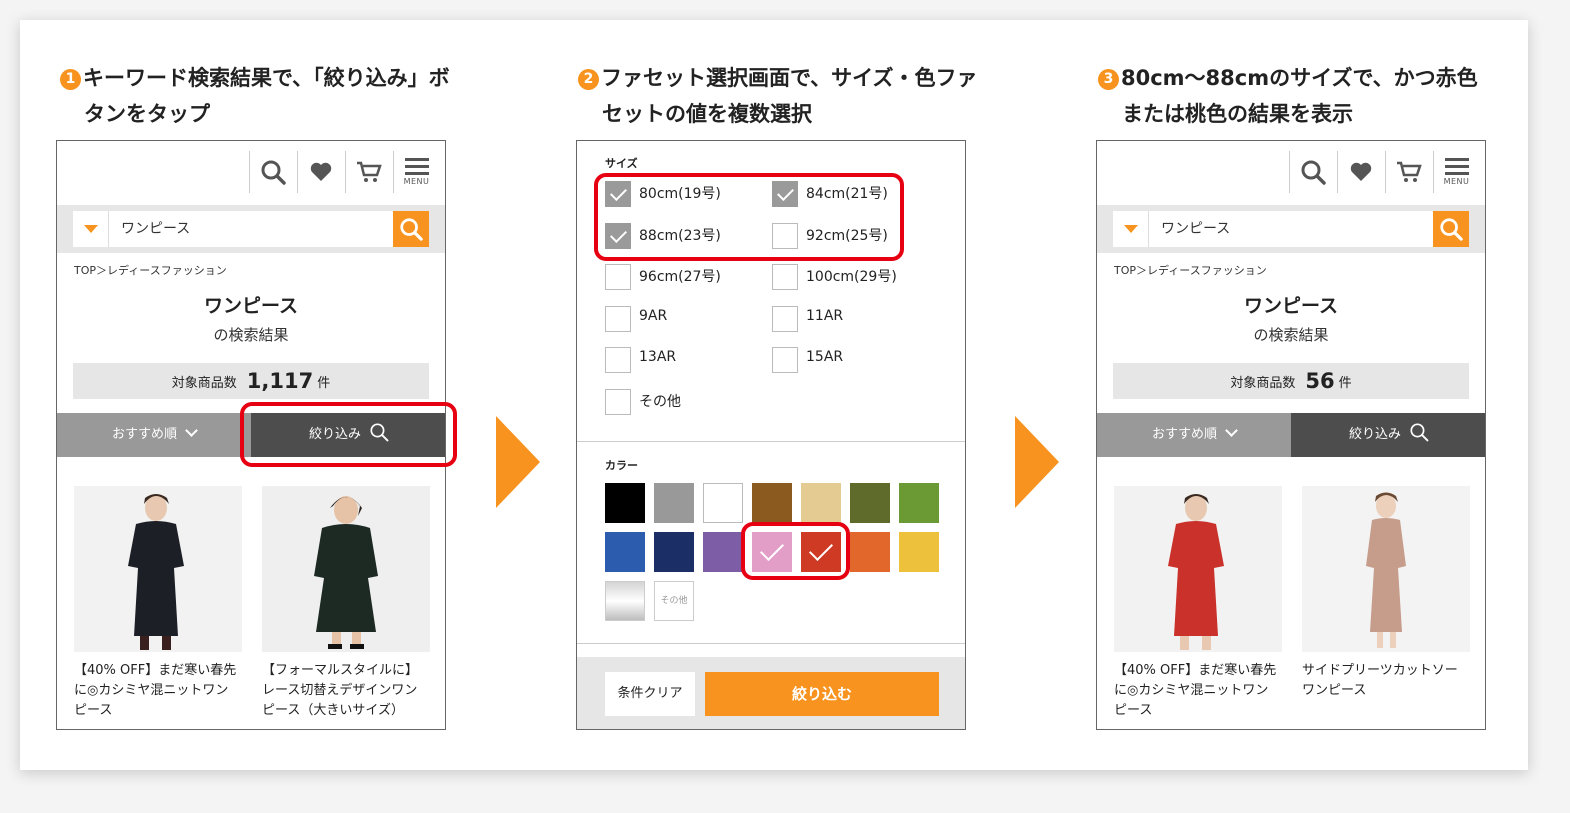 The height and width of the screenshot is (813, 1570). What do you see at coordinates (674, 601) in the screenshot?
I see `color-swatch-other: その他` at bounding box center [674, 601].